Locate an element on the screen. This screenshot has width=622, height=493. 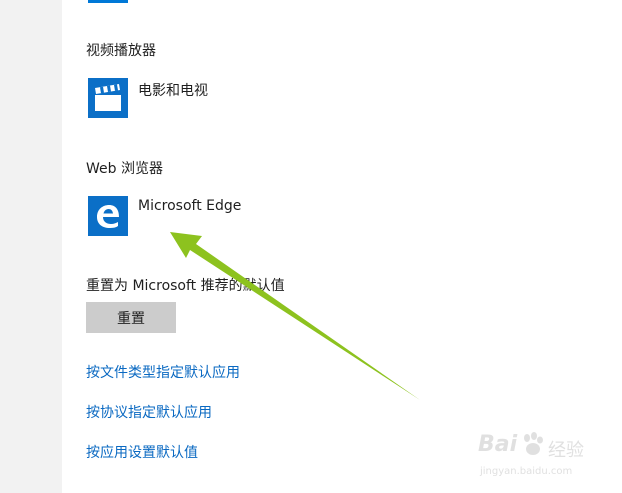
set-defaults-by-app-link: 按应用设置默认值 is located at coordinates (142, 452).